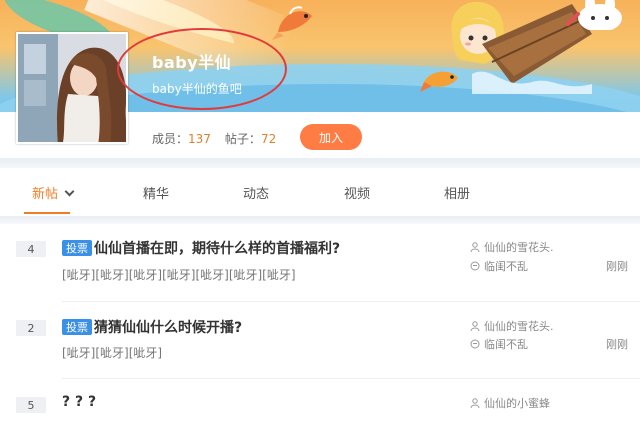  I want to click on members-label: 成员：, so click(170, 139).